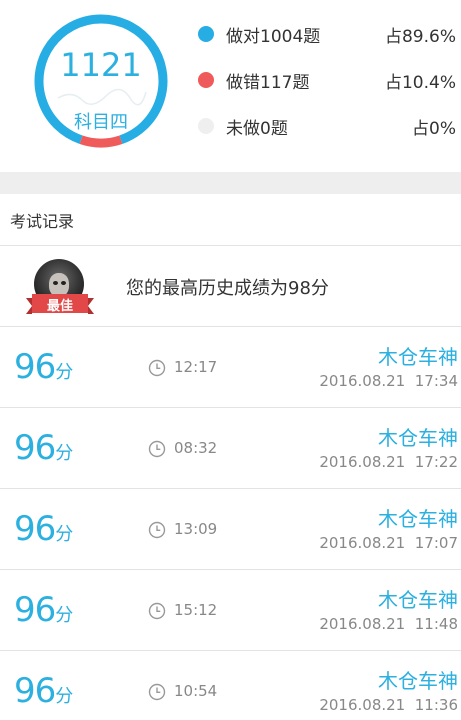 This screenshot has height=720, width=461. Describe the element at coordinates (257, 129) in the screenshot. I see `undone-label: 未做0题` at that location.